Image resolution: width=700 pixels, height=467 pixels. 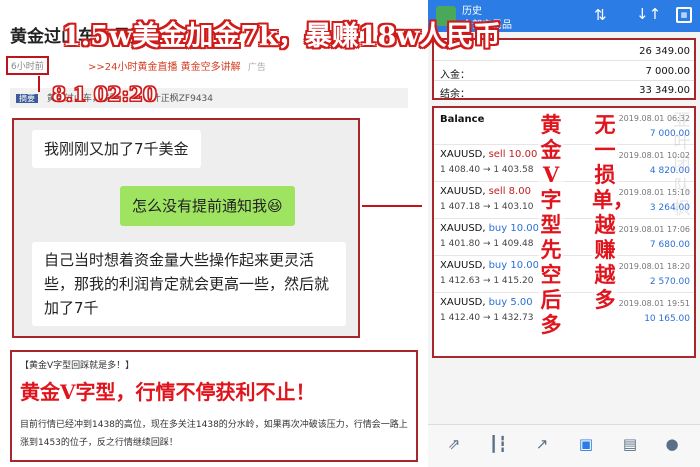 I want to click on row-profit: 10 165.00, so click(x=667, y=319).